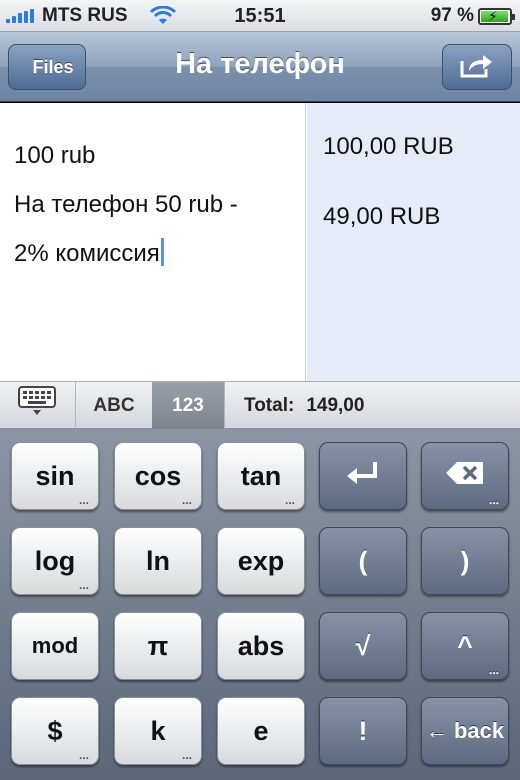 The height and width of the screenshot is (780, 520). Describe the element at coordinates (363, 731) in the screenshot. I see `factorial-key: !` at that location.